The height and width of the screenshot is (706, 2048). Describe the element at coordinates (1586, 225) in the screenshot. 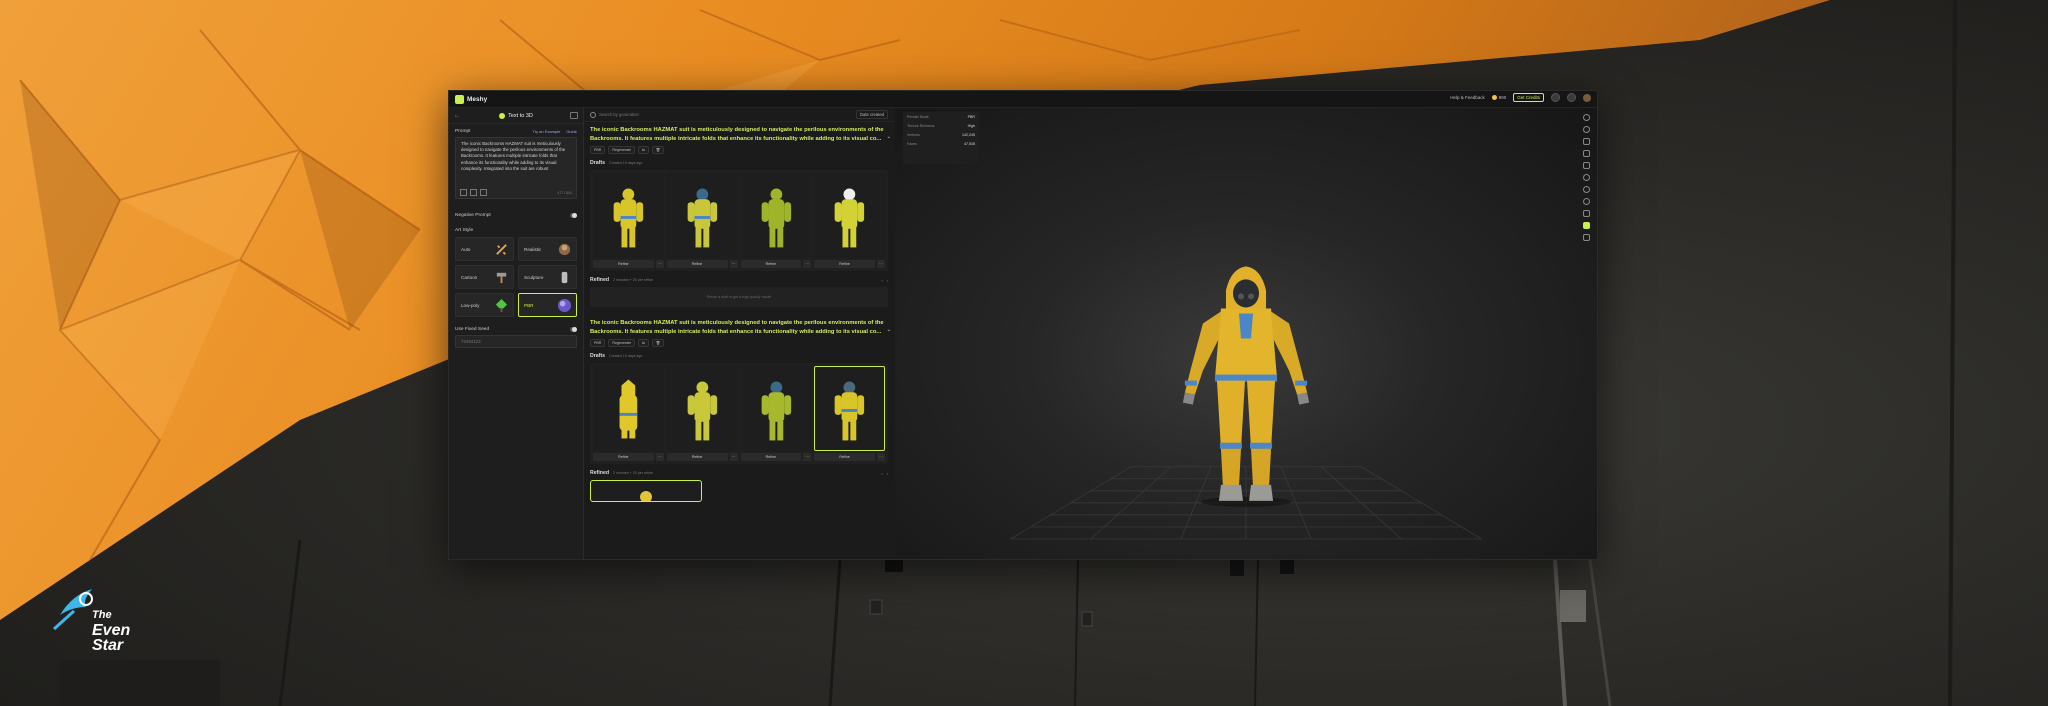

I see `download-icon` at that location.